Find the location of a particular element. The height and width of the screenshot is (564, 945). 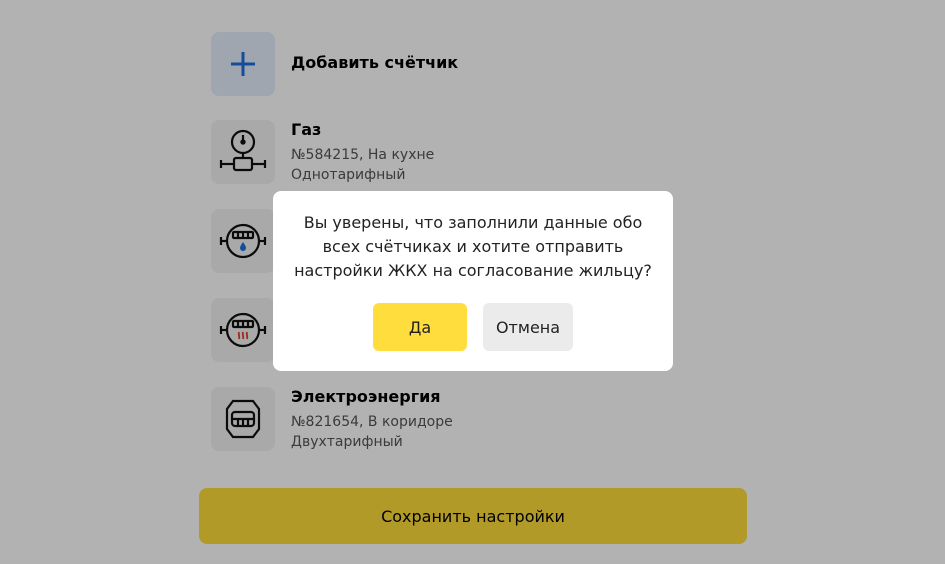

cancel-button: Отмена is located at coordinates (528, 327).